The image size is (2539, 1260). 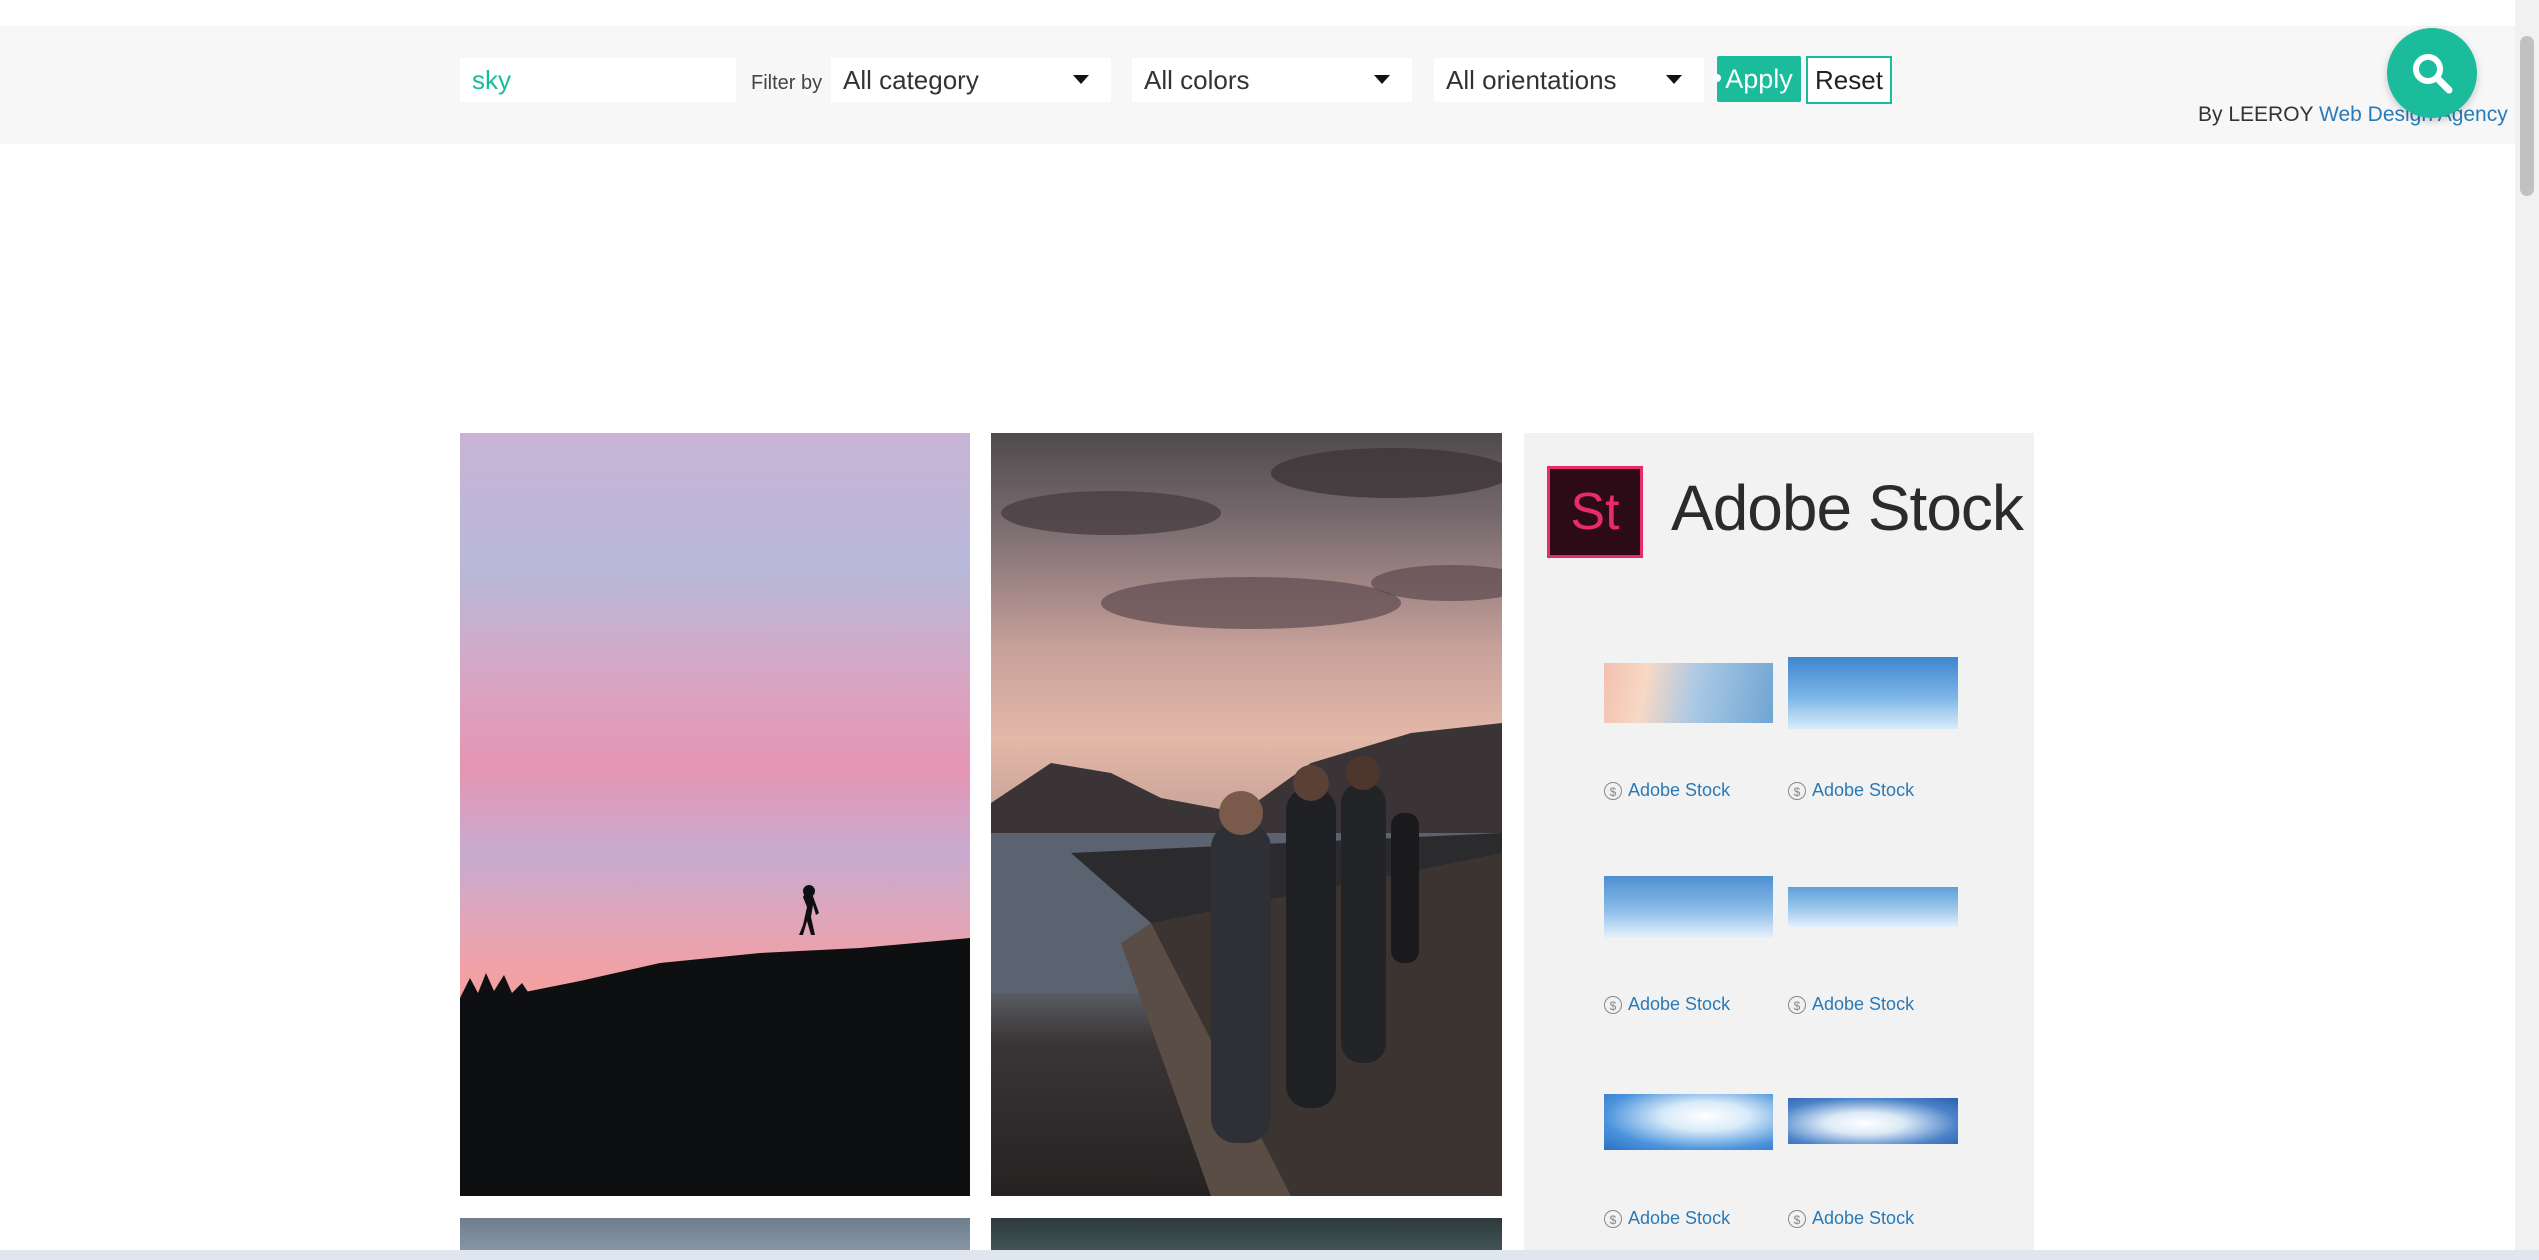 I want to click on stock-link-4: $ Adobe Stock, so click(x=1851, y=1004).